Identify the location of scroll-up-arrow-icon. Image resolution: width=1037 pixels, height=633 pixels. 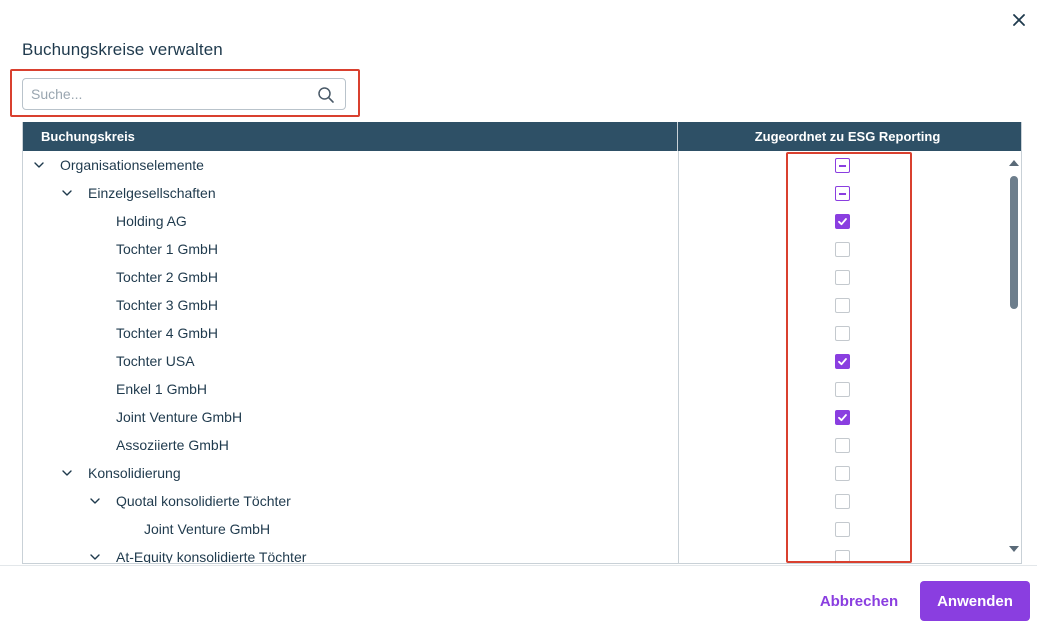
(1014, 163).